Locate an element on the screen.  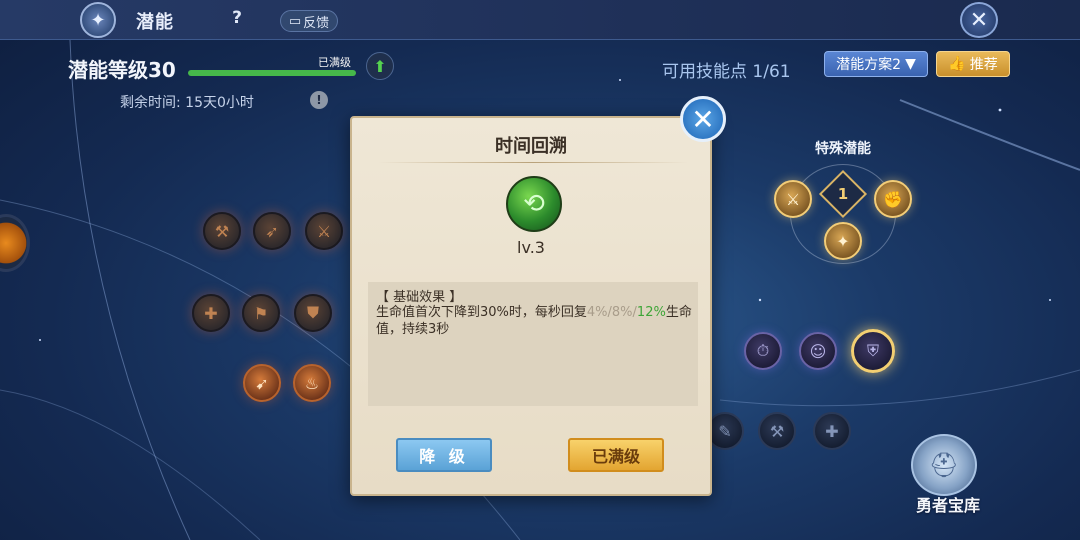
page-title: 潜能 is located at coordinates (155, 22).